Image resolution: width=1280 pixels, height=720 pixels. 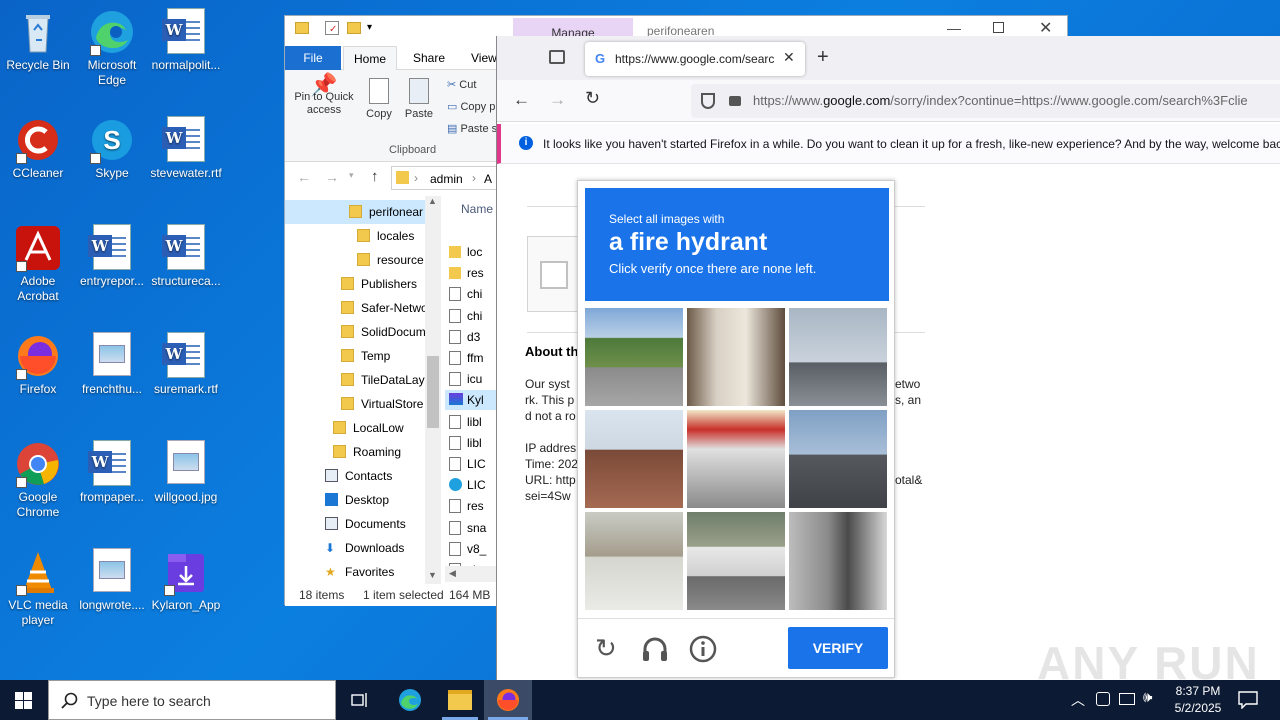 What do you see at coordinates (375, 176) in the screenshot?
I see `up-arrow-icon: ↑` at bounding box center [375, 176].